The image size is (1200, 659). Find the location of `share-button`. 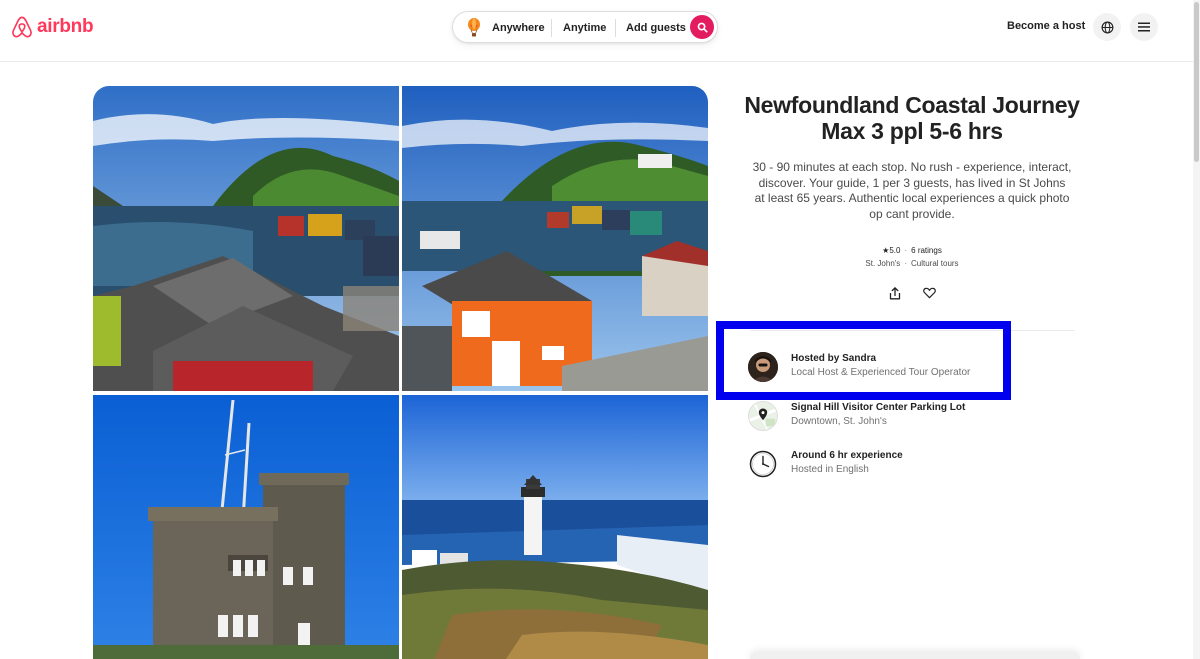

share-button is located at coordinates (895, 293).